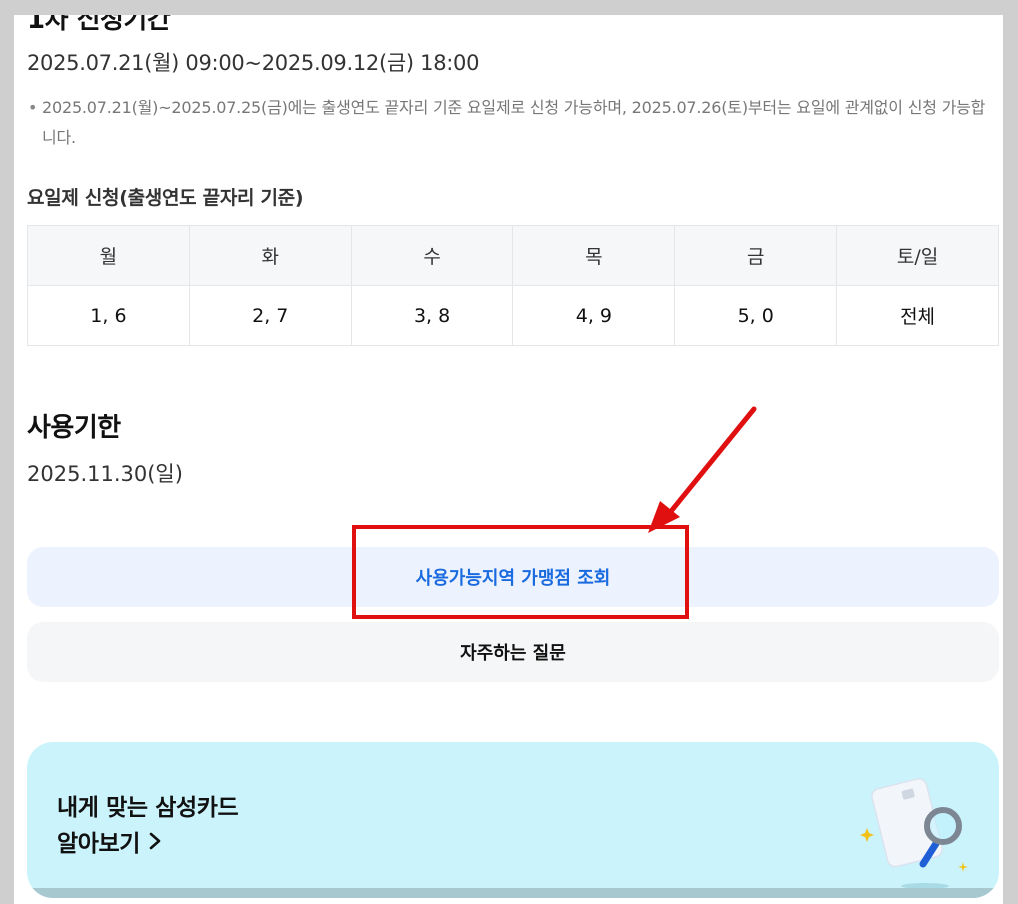  Describe the element at coordinates (513, 893) in the screenshot. I see `banner-bottom-edge` at that location.